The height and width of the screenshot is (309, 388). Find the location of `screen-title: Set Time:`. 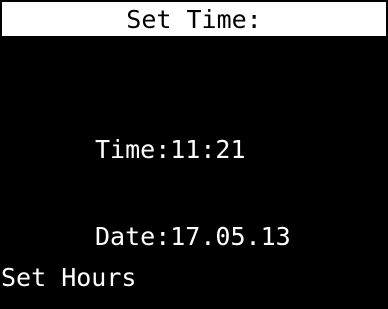

screen-title: Set Time: is located at coordinates (194, 19).